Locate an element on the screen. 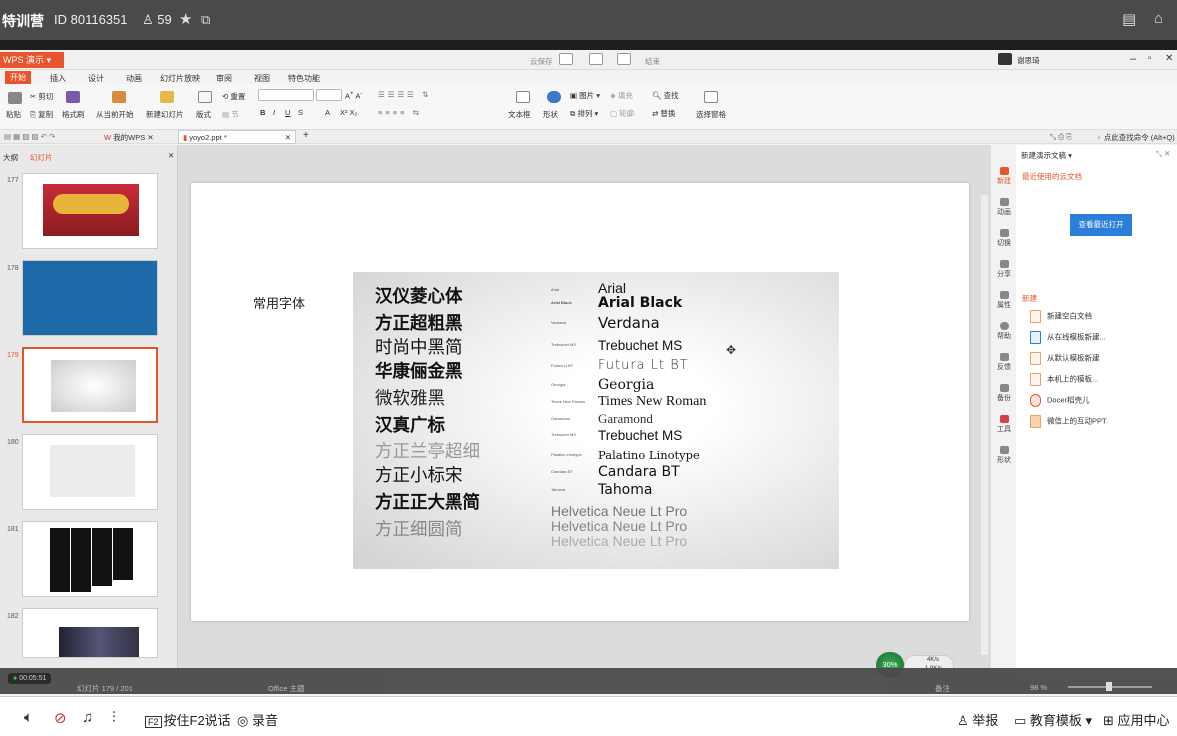  default-template-item: 从默认模板新建 is located at coordinates (1065, 358).